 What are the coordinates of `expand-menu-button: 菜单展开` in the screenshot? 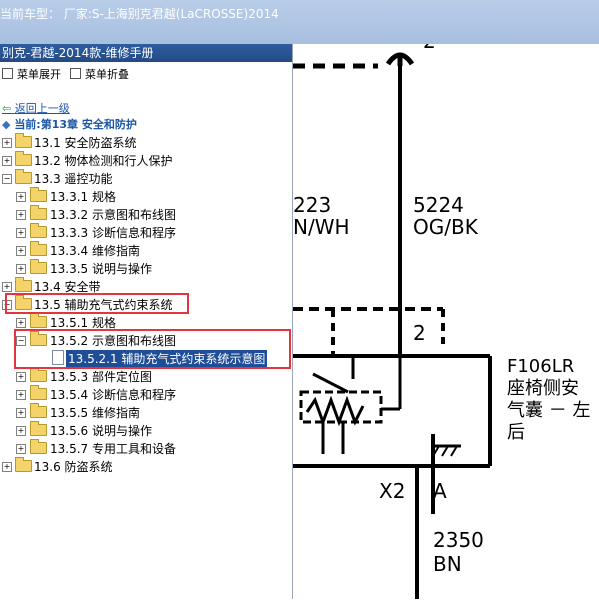 It's located at (31, 74).